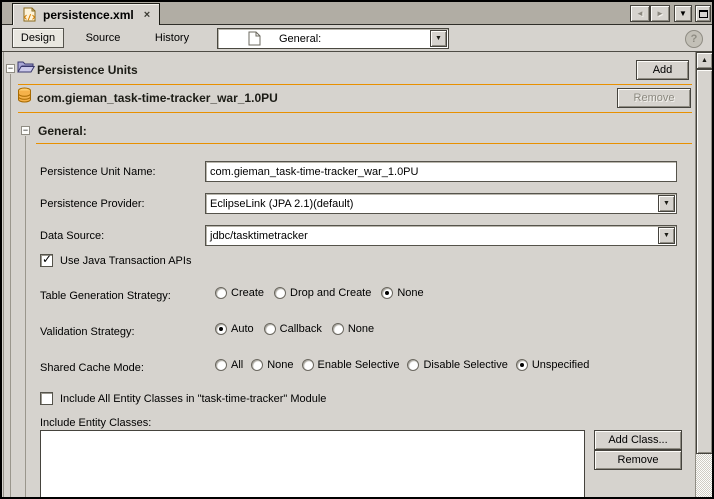 This screenshot has height=499, width=714. What do you see at coordinates (29, 14) in the screenshot?
I see `xml-file-icon` at bounding box center [29, 14].